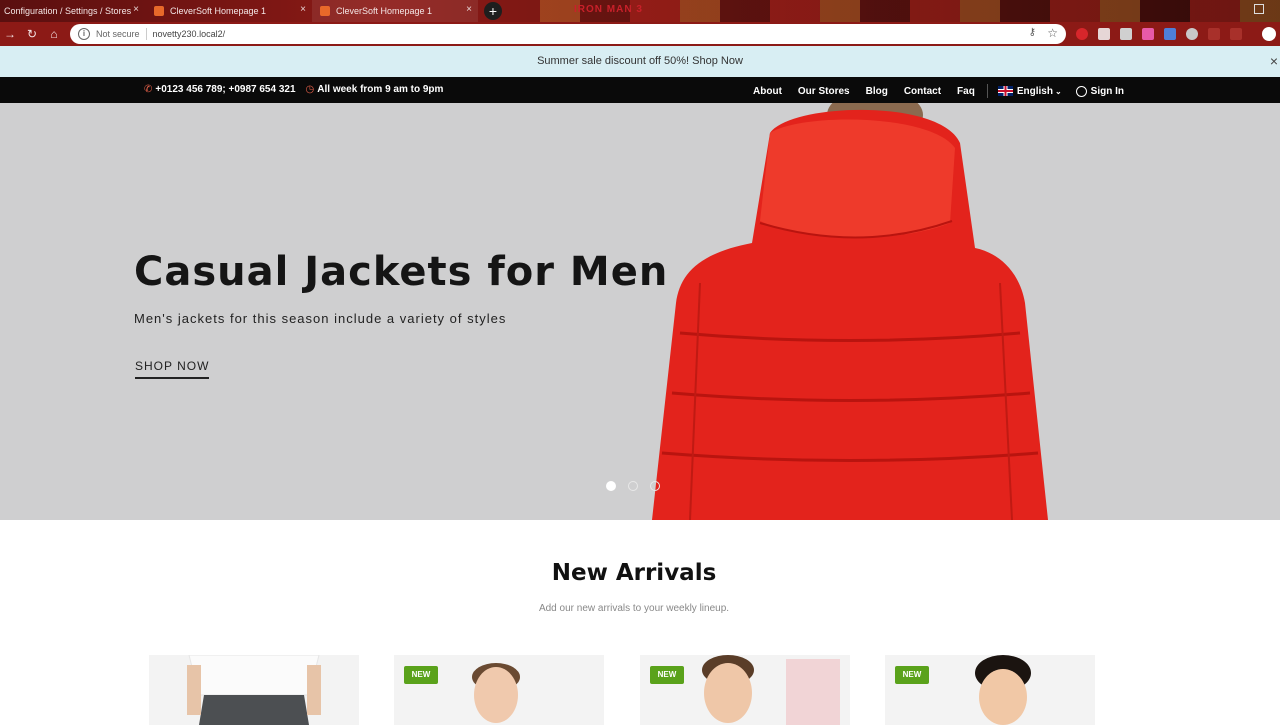 The width and height of the screenshot is (1280, 725). Describe the element at coordinates (1035, 91) in the screenshot. I see `language-selector: English` at that location.